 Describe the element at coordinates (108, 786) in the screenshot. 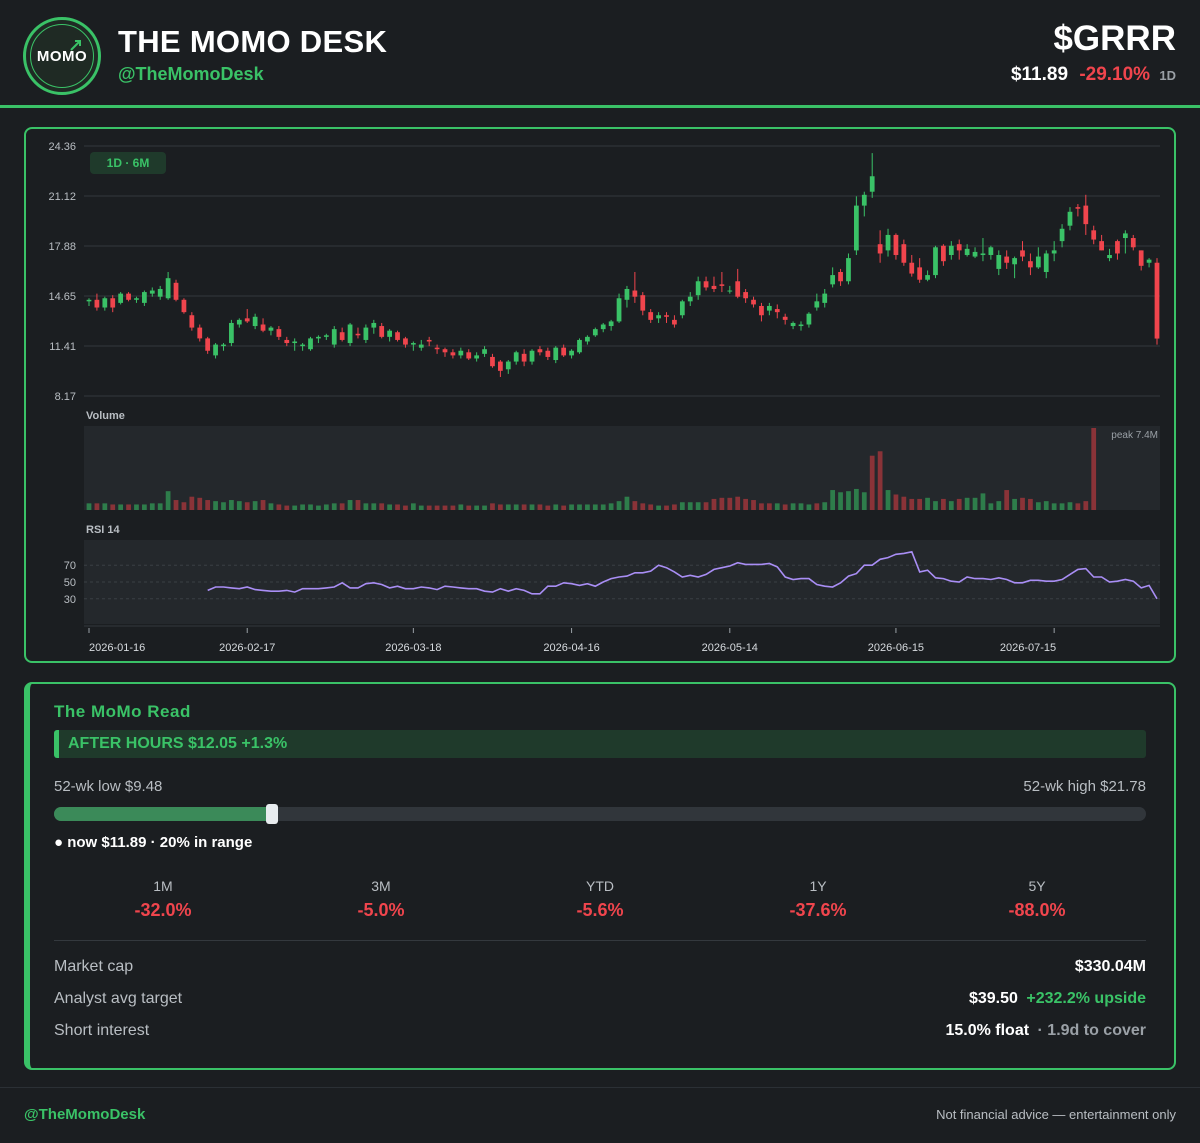

I see `week52-low: 52-wk low $9.48` at that location.